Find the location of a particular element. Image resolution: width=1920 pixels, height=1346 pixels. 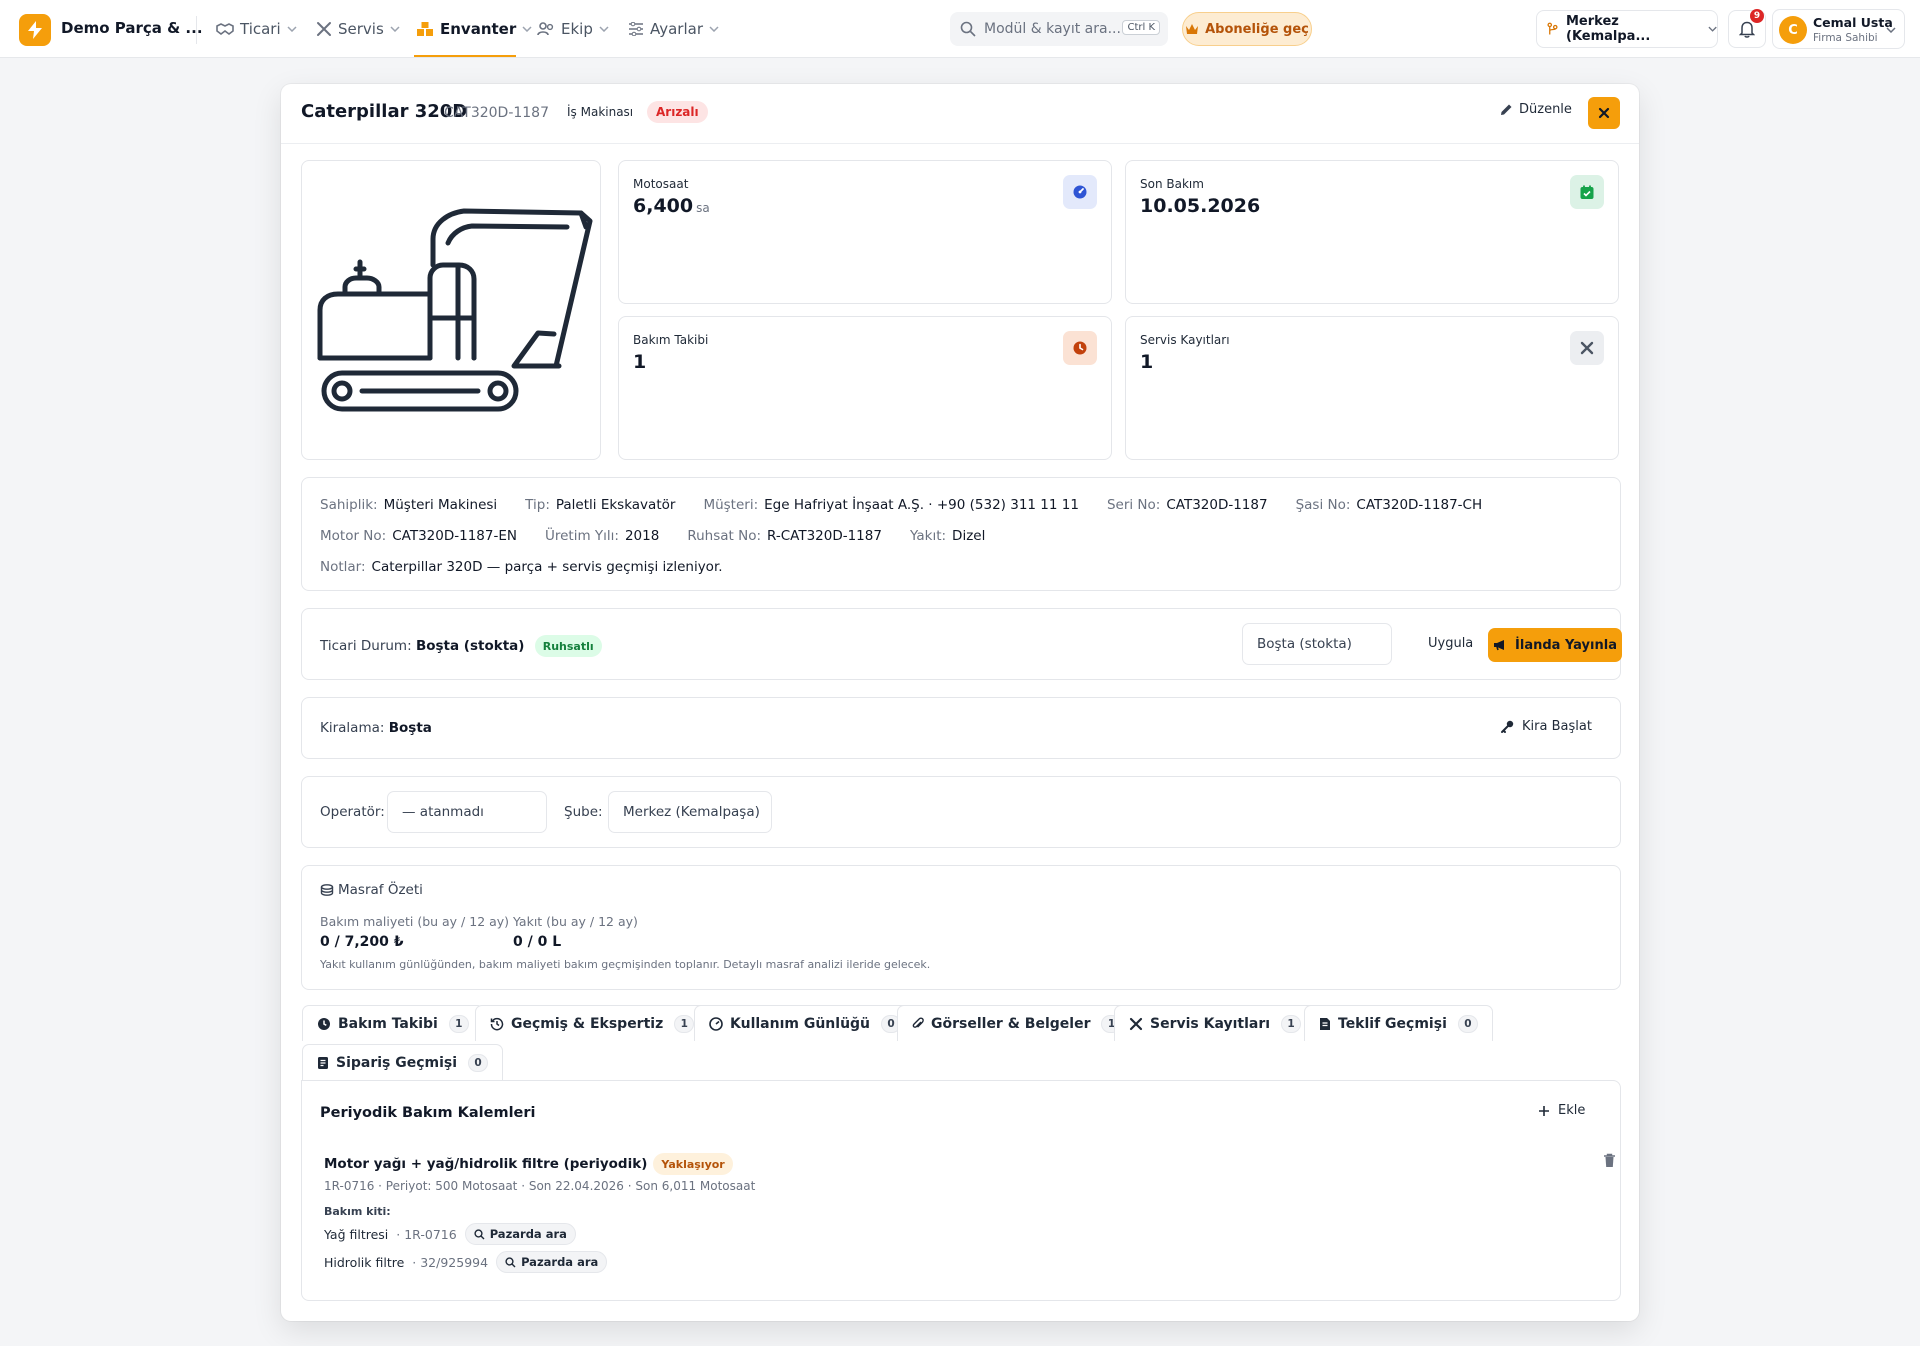

detail-value: Müşteri Makinesi is located at coordinates (440, 505).